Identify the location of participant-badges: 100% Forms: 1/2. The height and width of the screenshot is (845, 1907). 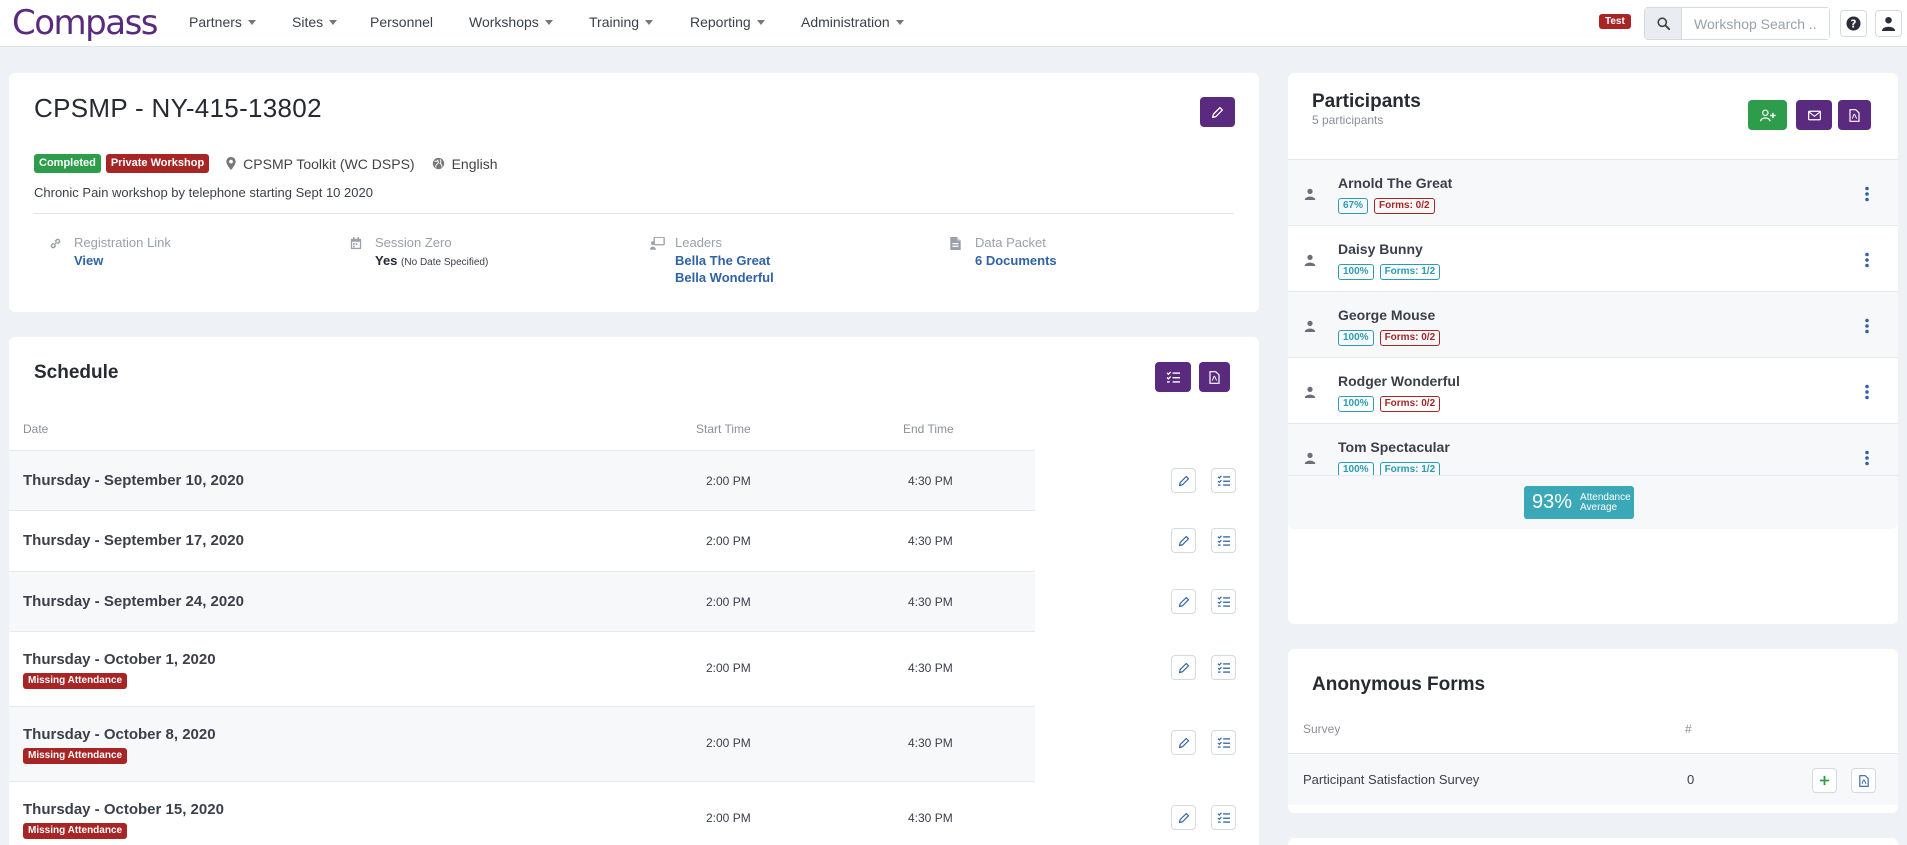
(1389, 272).